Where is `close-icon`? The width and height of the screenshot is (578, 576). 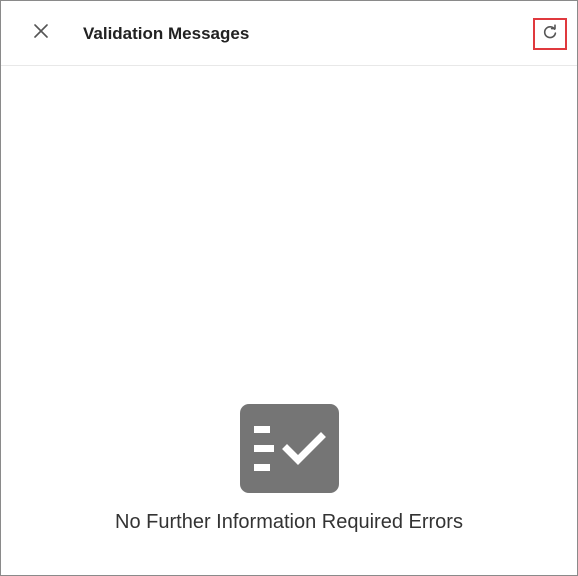 close-icon is located at coordinates (41, 33).